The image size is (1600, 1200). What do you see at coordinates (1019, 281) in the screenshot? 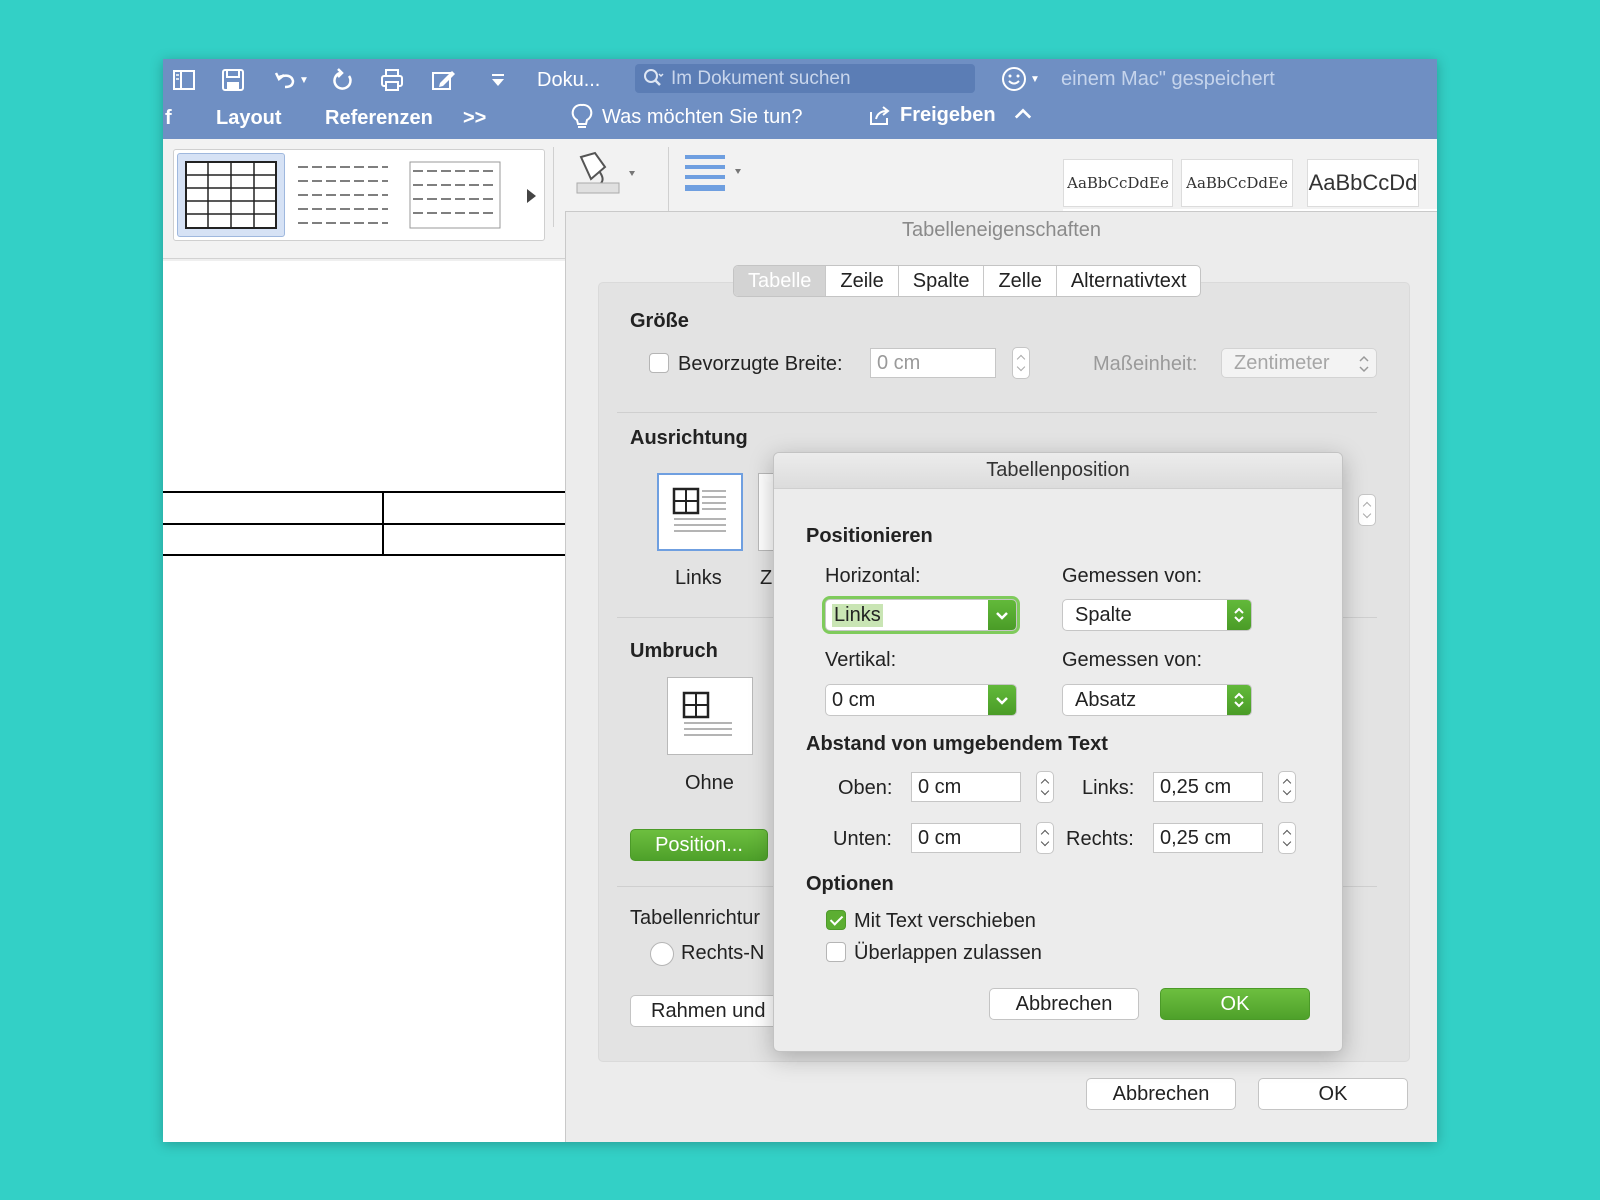
I see `tab-zelle: Zelle` at bounding box center [1019, 281].